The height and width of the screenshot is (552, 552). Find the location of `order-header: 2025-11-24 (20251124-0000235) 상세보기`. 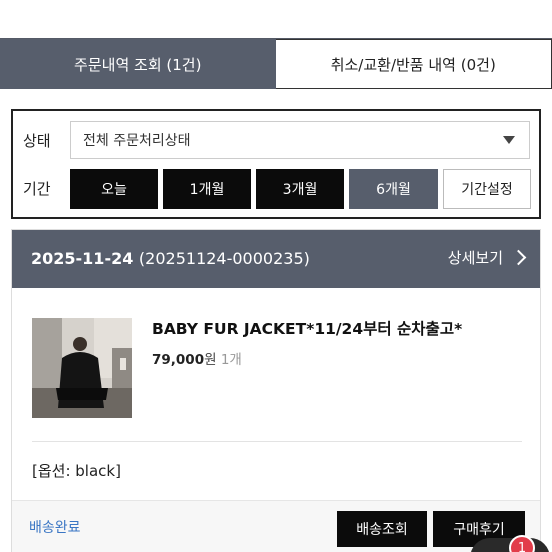

order-header: 2025-11-24 (20251124-0000235) 상세보기 is located at coordinates (276, 259).